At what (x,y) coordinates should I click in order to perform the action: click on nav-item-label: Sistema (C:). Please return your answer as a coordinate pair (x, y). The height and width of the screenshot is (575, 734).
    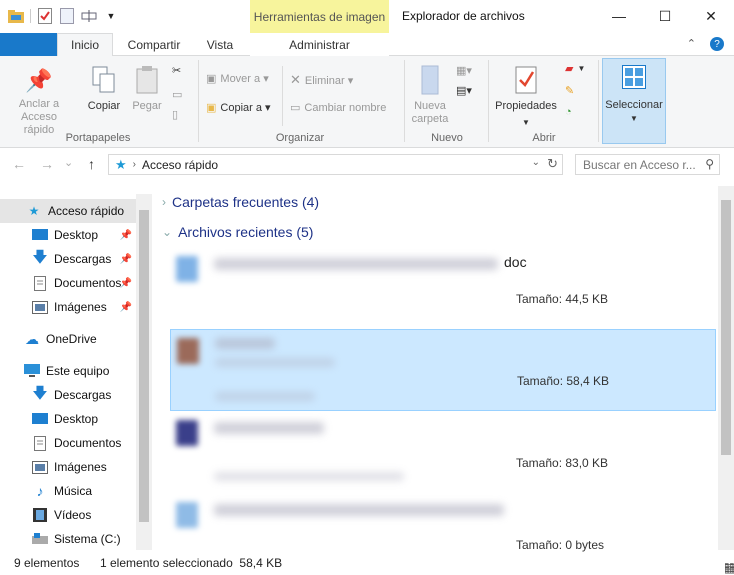
    Looking at the image, I should click on (87, 539).